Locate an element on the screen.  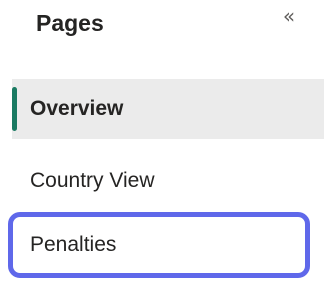
page-tab-label: Penalties is located at coordinates (73, 244).